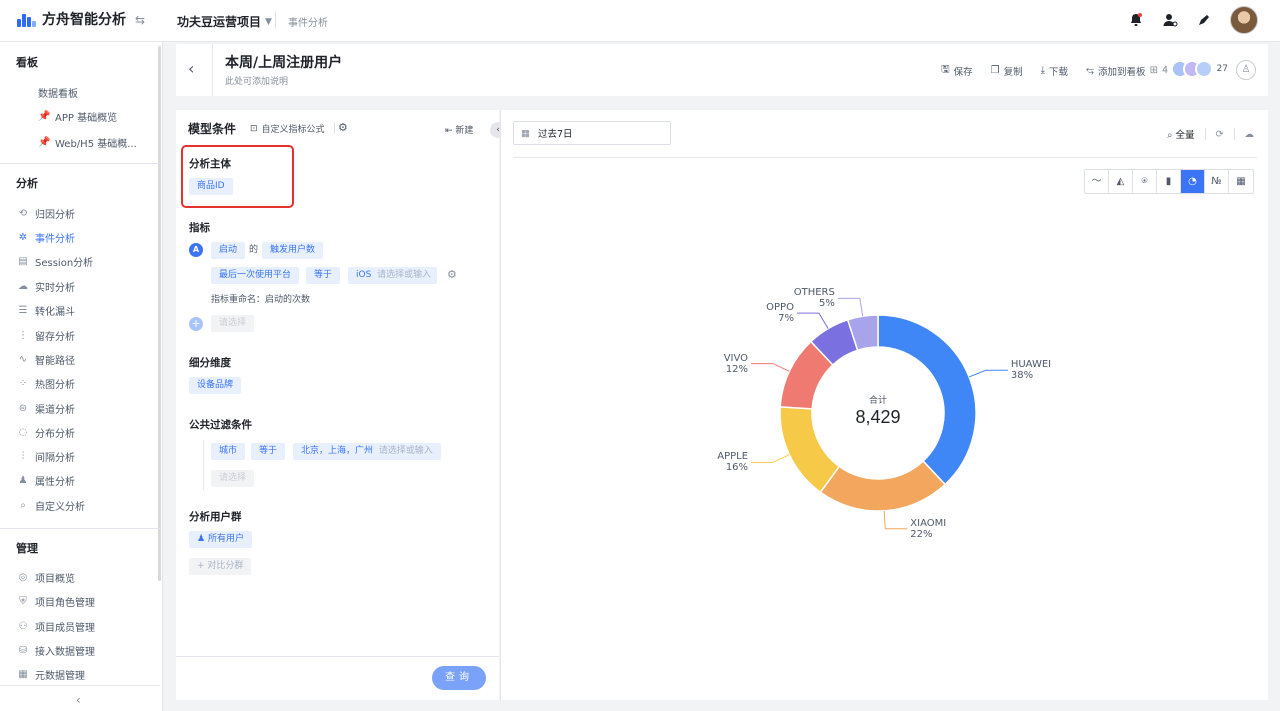 The width and height of the screenshot is (1280, 711). I want to click on avatar, so click(1244, 20).